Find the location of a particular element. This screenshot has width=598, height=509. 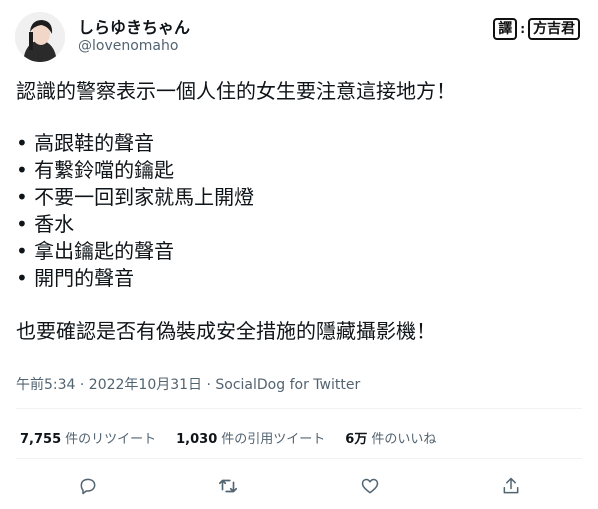

quotes-stat: 1,030 件の引用ツイート is located at coordinates (250, 437).